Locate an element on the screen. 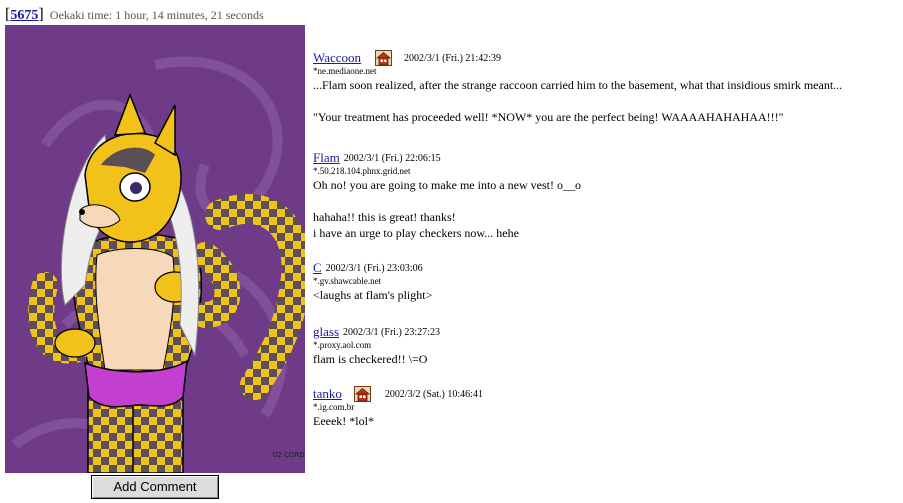 This screenshot has height=503, width=903. comment-body: <laughs at flam's plight> is located at coordinates (372, 295).